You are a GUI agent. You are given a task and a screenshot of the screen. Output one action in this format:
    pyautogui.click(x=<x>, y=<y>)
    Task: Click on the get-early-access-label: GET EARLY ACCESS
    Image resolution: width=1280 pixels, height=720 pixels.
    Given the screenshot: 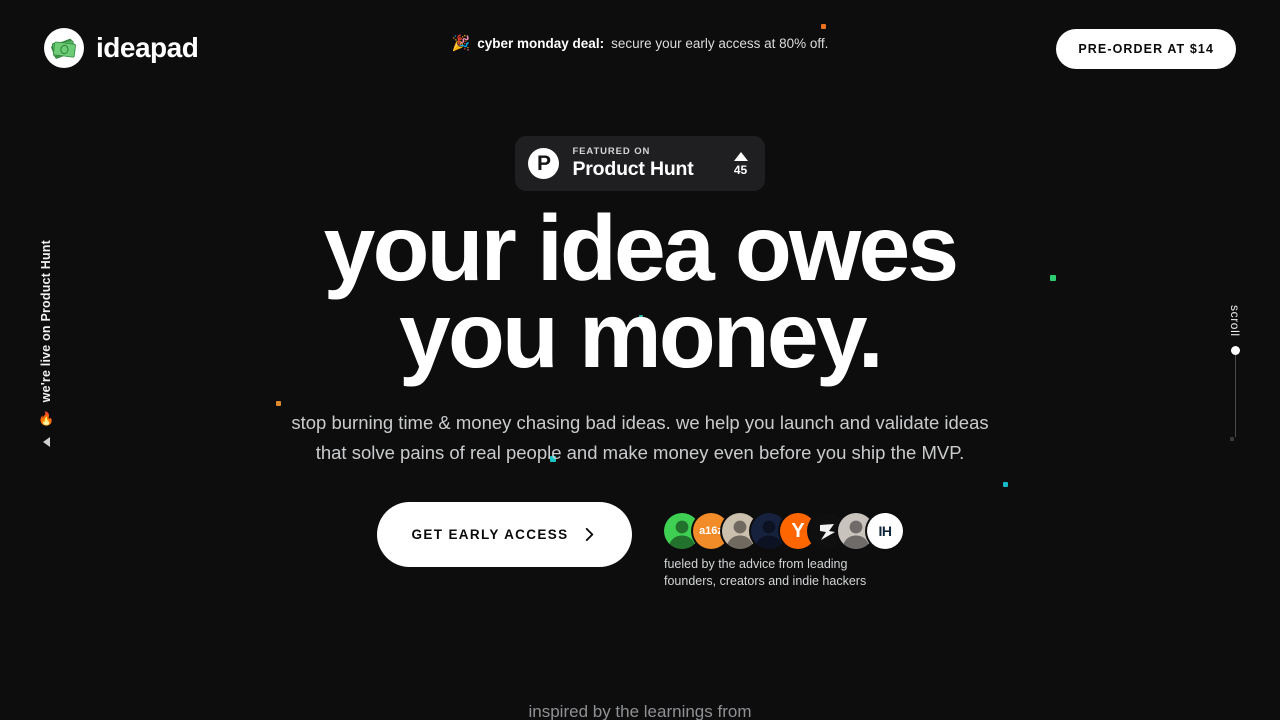 What is the action you would take?
    pyautogui.click(x=490, y=535)
    